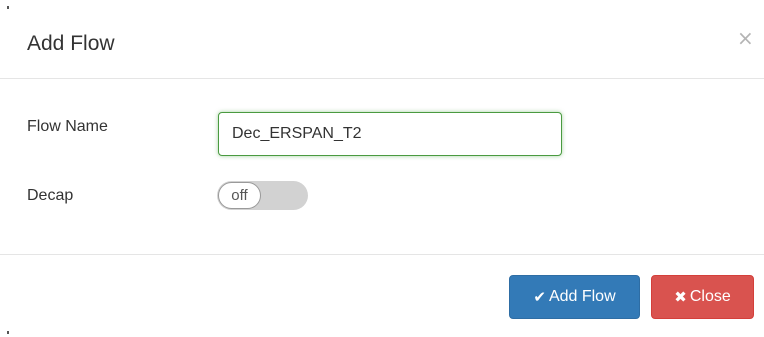 This screenshot has height=337, width=764. I want to click on close-icon: ×, so click(745, 38).